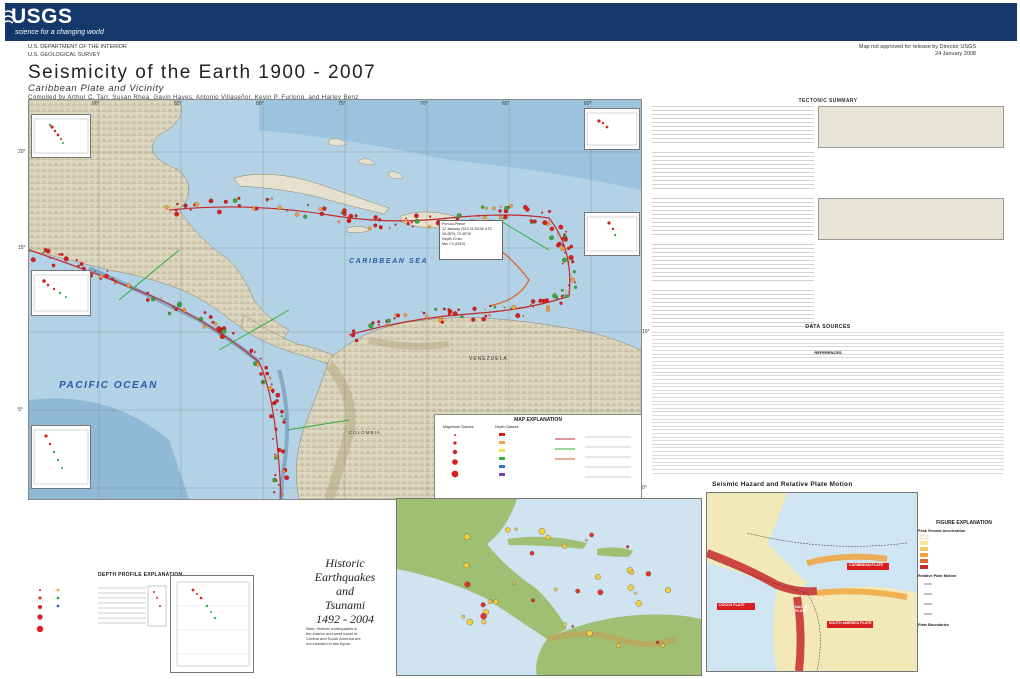  I want to click on usgs-banner: USGS science for a changing world, so click(510, 22).